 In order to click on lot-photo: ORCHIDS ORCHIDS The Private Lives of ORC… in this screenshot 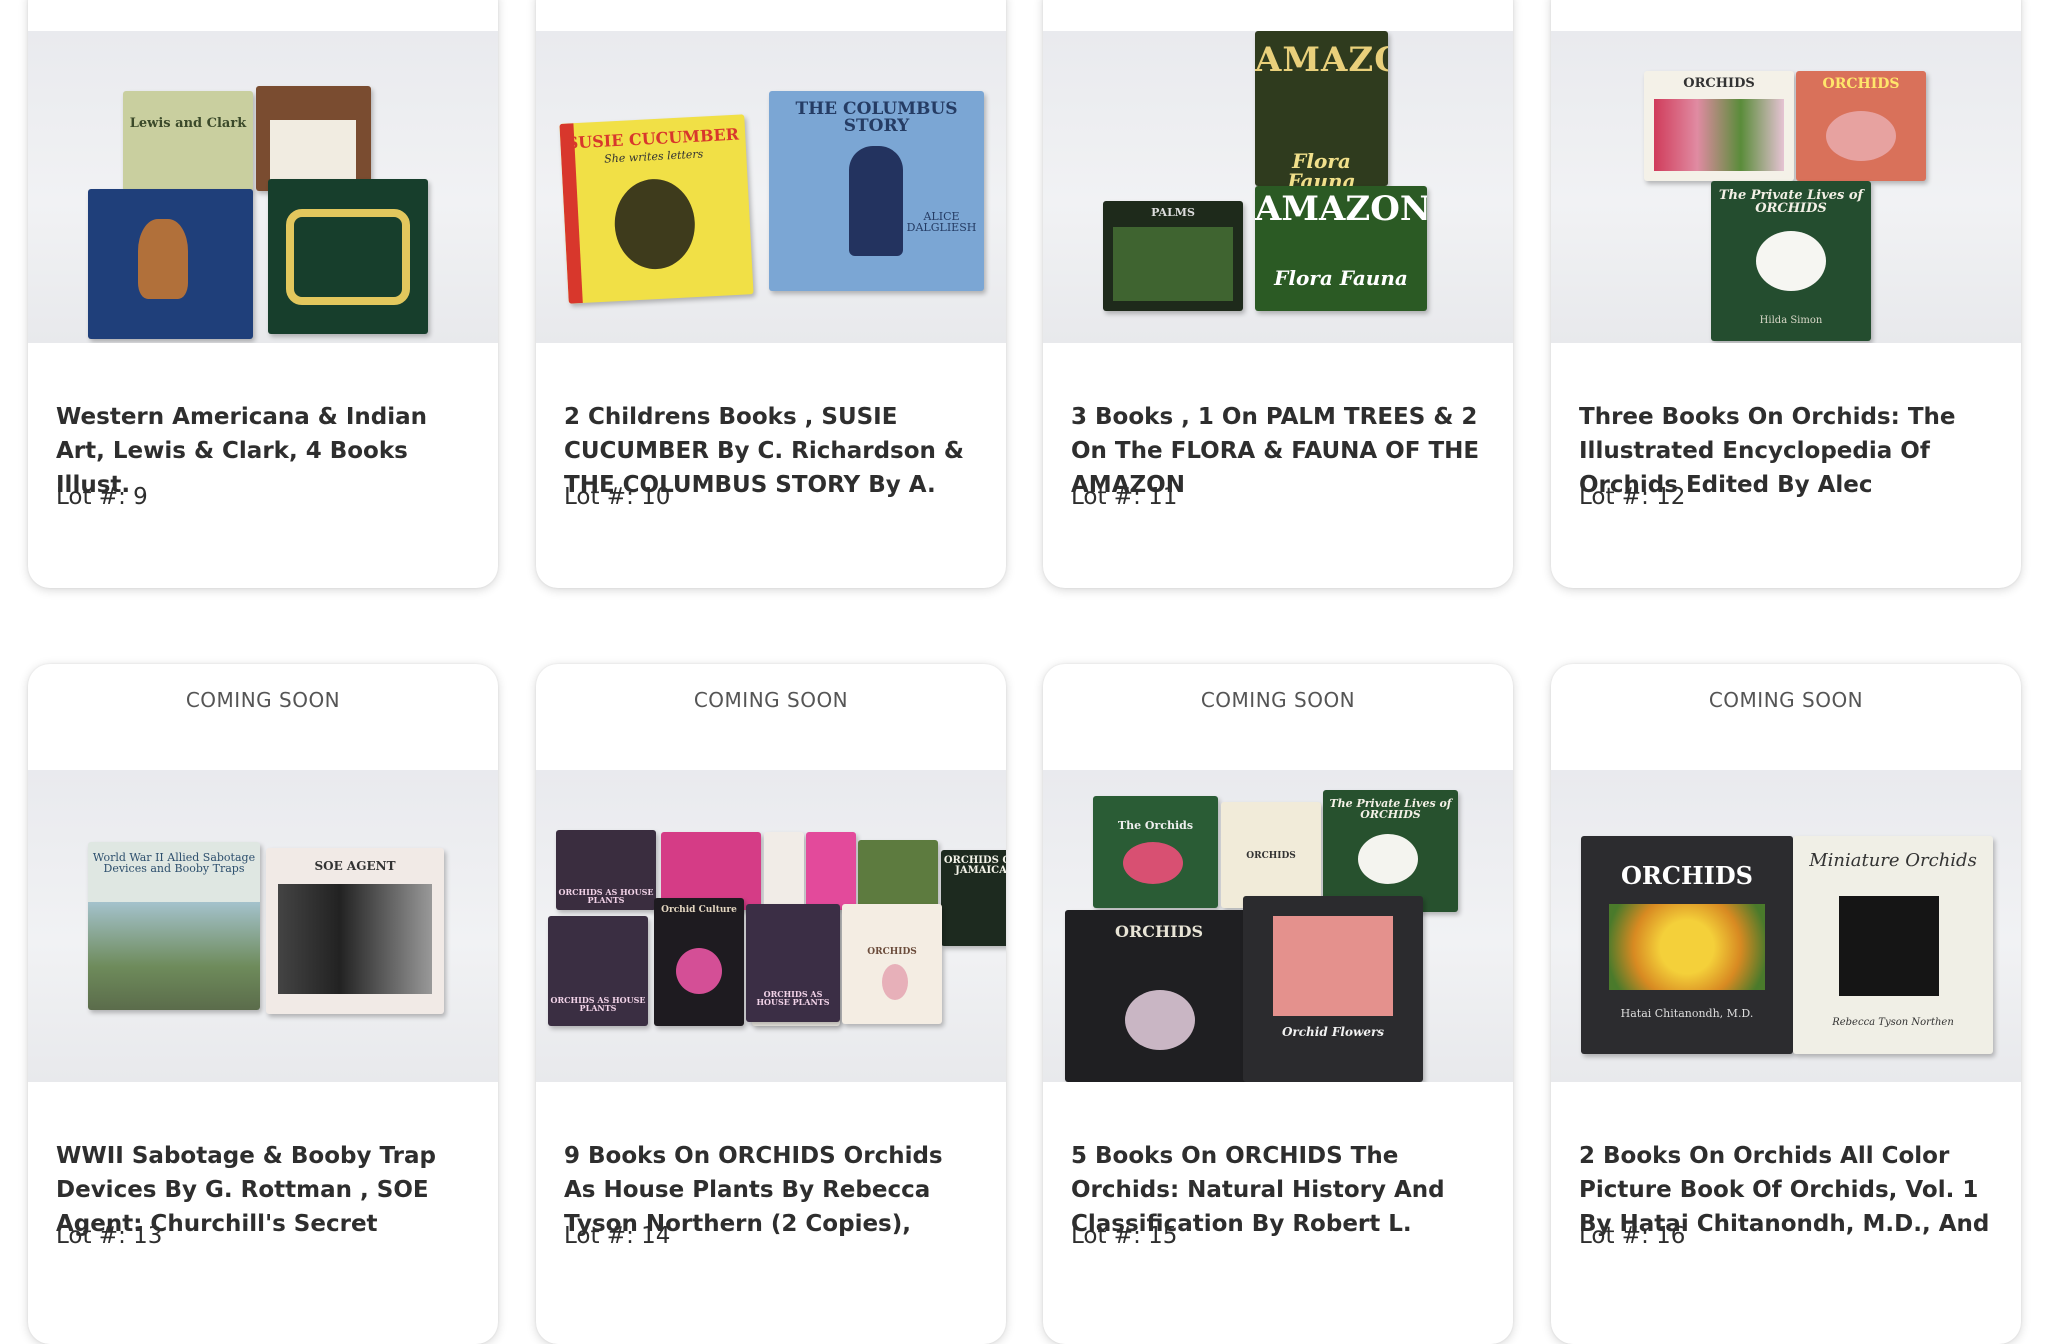, I will do `click(1786, 187)`.